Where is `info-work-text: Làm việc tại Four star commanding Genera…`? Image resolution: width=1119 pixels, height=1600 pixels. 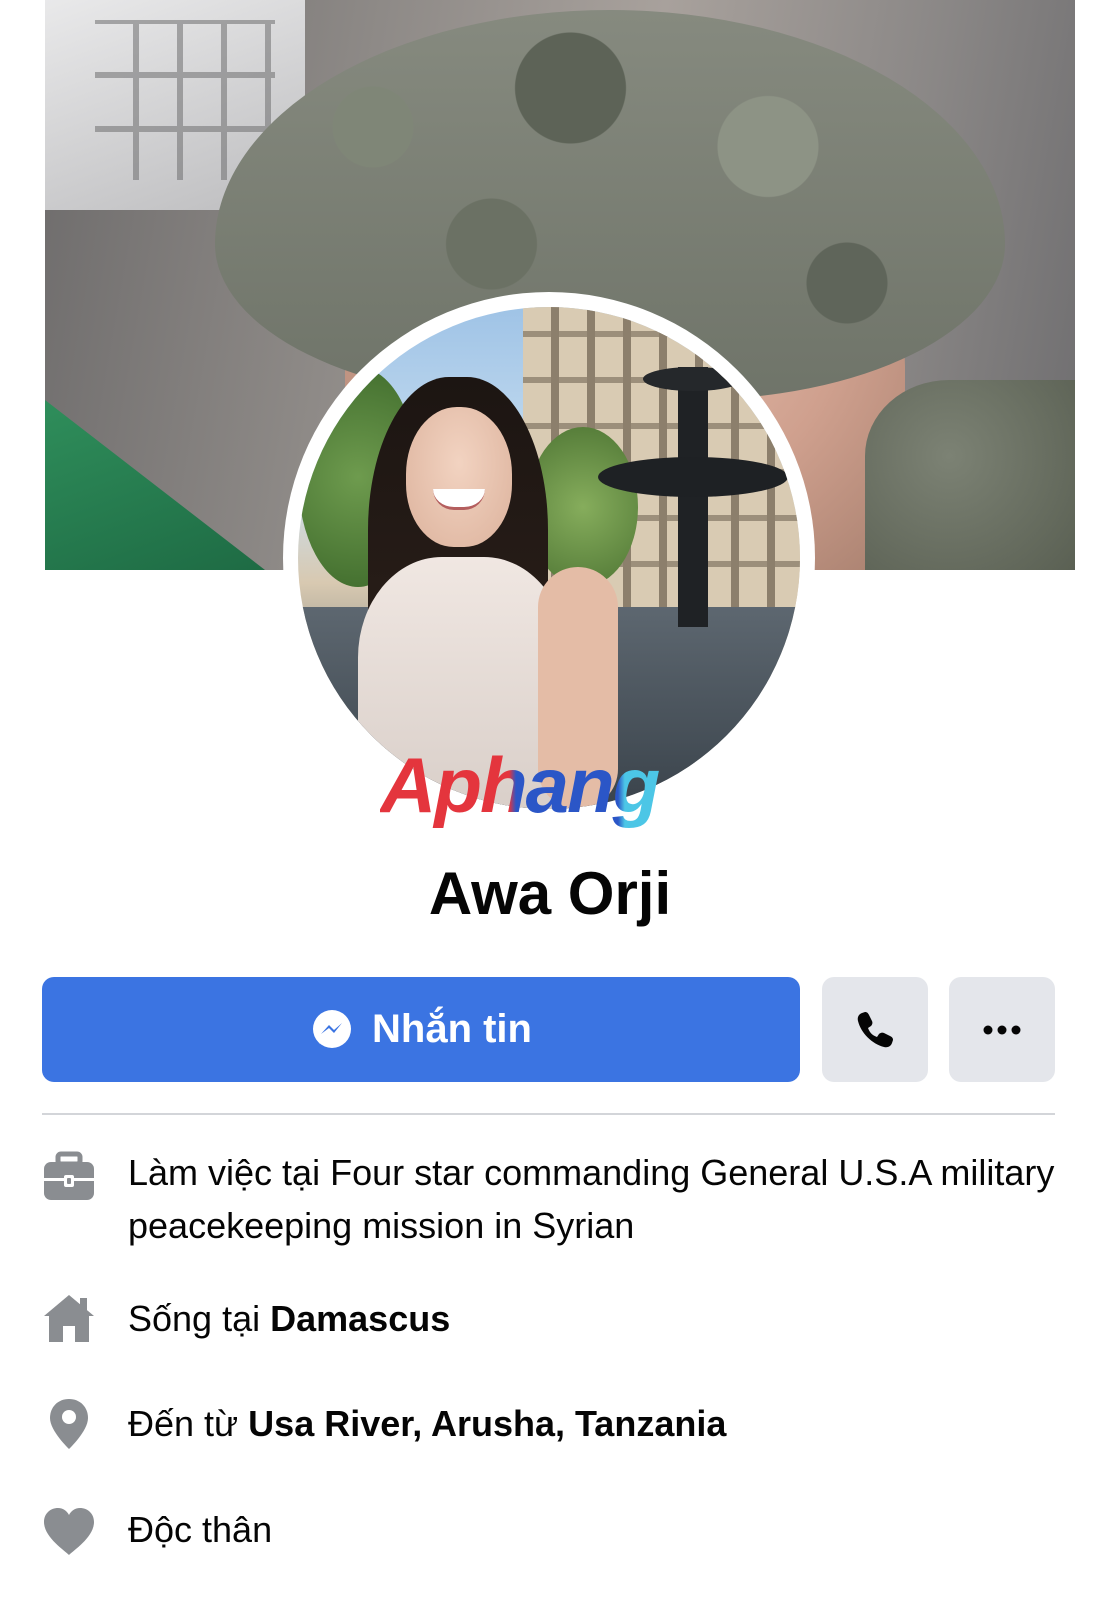 info-work-text: Làm việc tại Four star commanding Genera… is located at coordinates (593, 1199).